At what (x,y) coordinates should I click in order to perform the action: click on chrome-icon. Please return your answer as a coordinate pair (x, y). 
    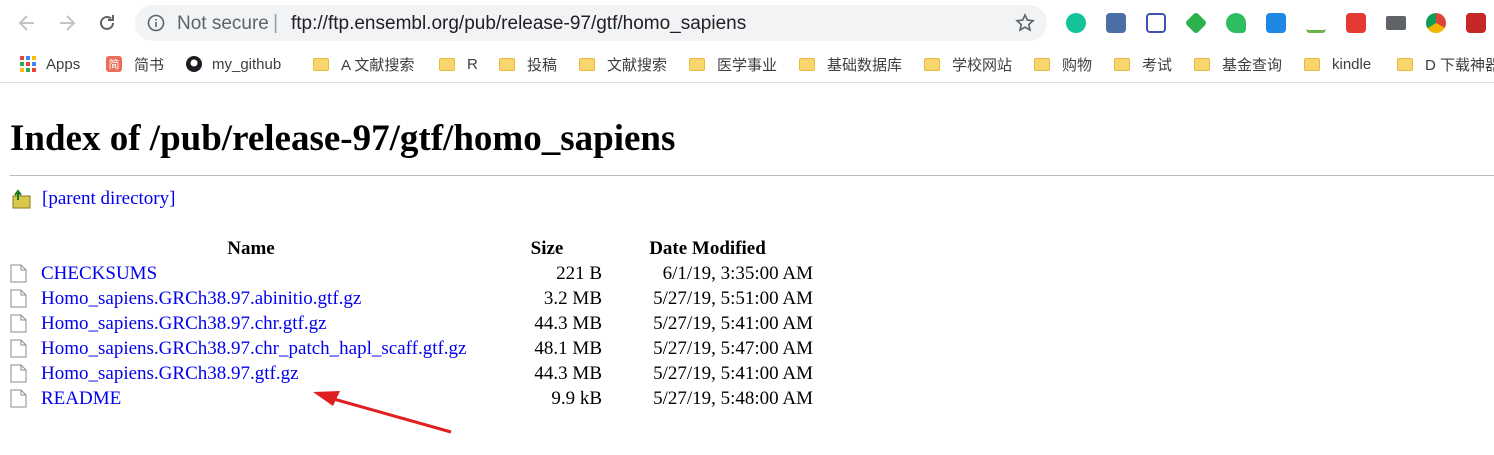
    Looking at the image, I should click on (1436, 23).